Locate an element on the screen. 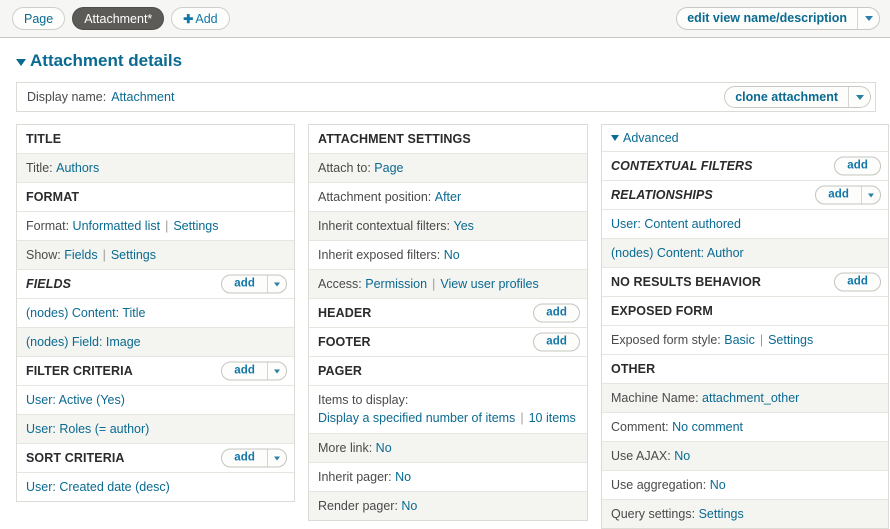  section-header-label: HEADER is located at coordinates (345, 313).